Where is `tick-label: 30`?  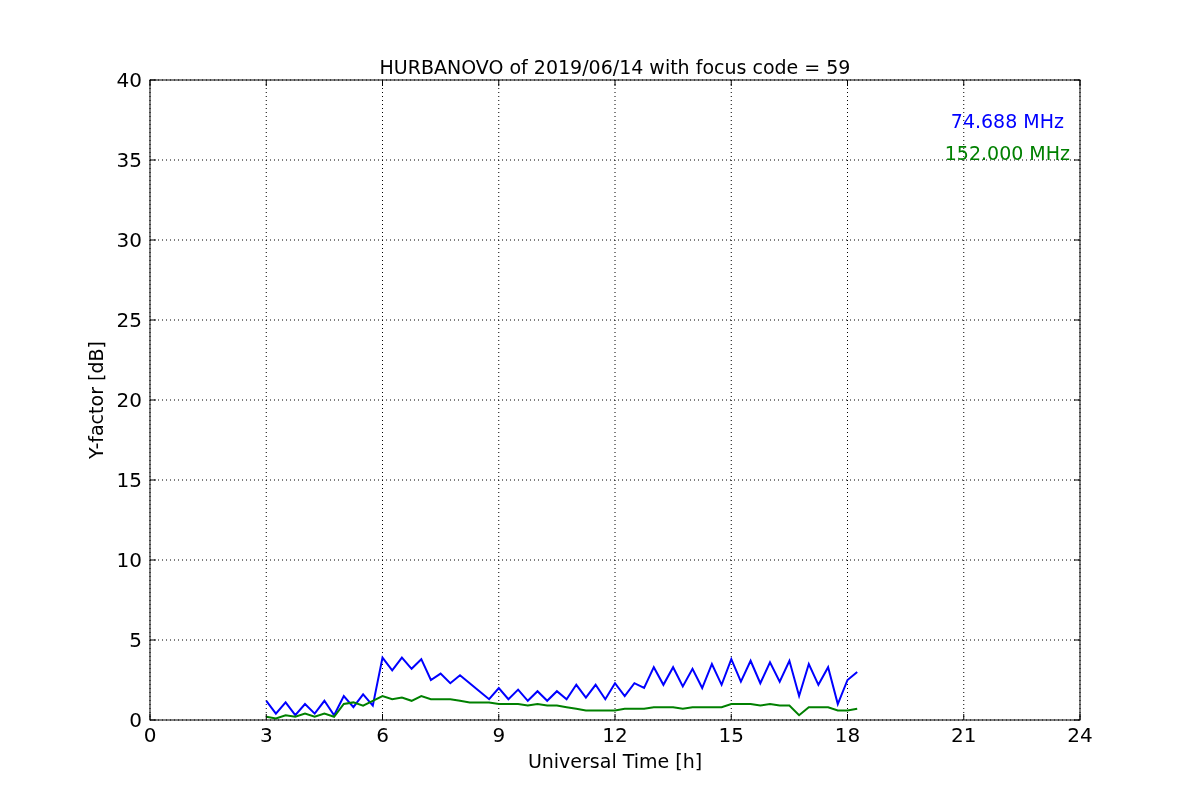
tick-label: 30 is located at coordinates (129, 240).